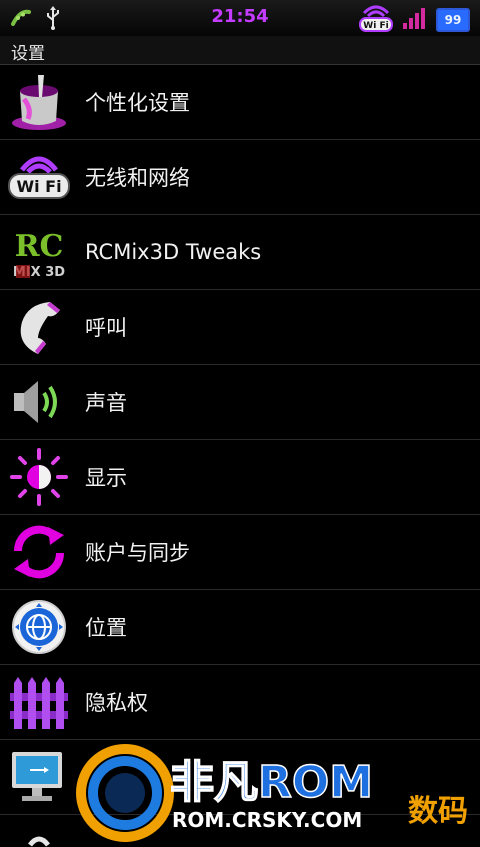  I want to click on watermark-logo: 非凡ROM ROM.CRSKY.COM 数码, so click(275, 791).